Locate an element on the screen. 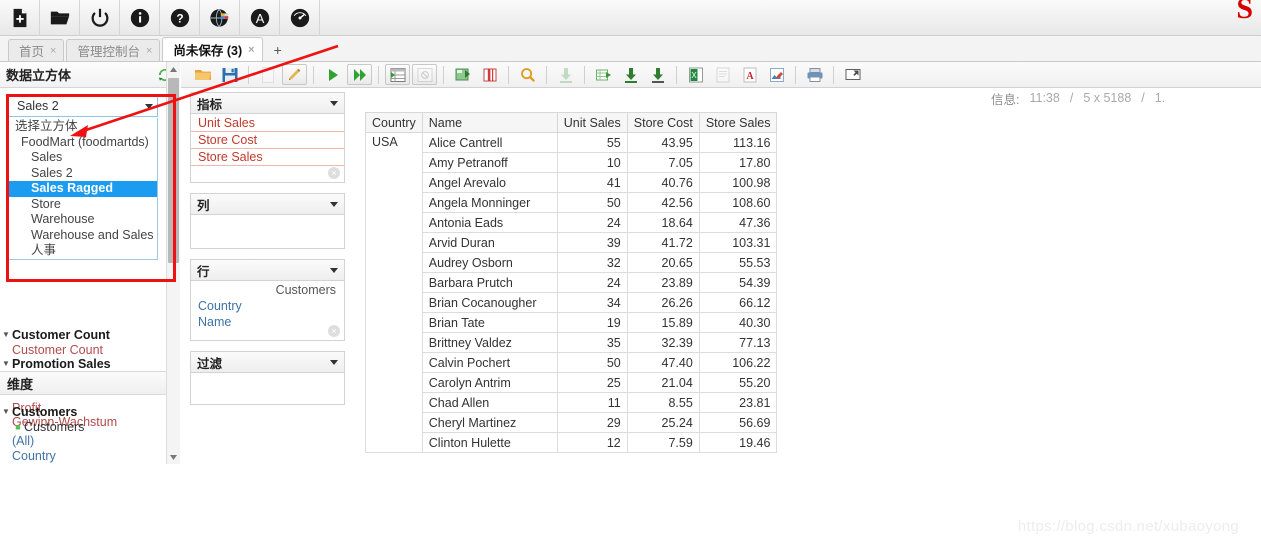 The width and height of the screenshot is (1261, 549). font-icon: A is located at coordinates (260, 18).